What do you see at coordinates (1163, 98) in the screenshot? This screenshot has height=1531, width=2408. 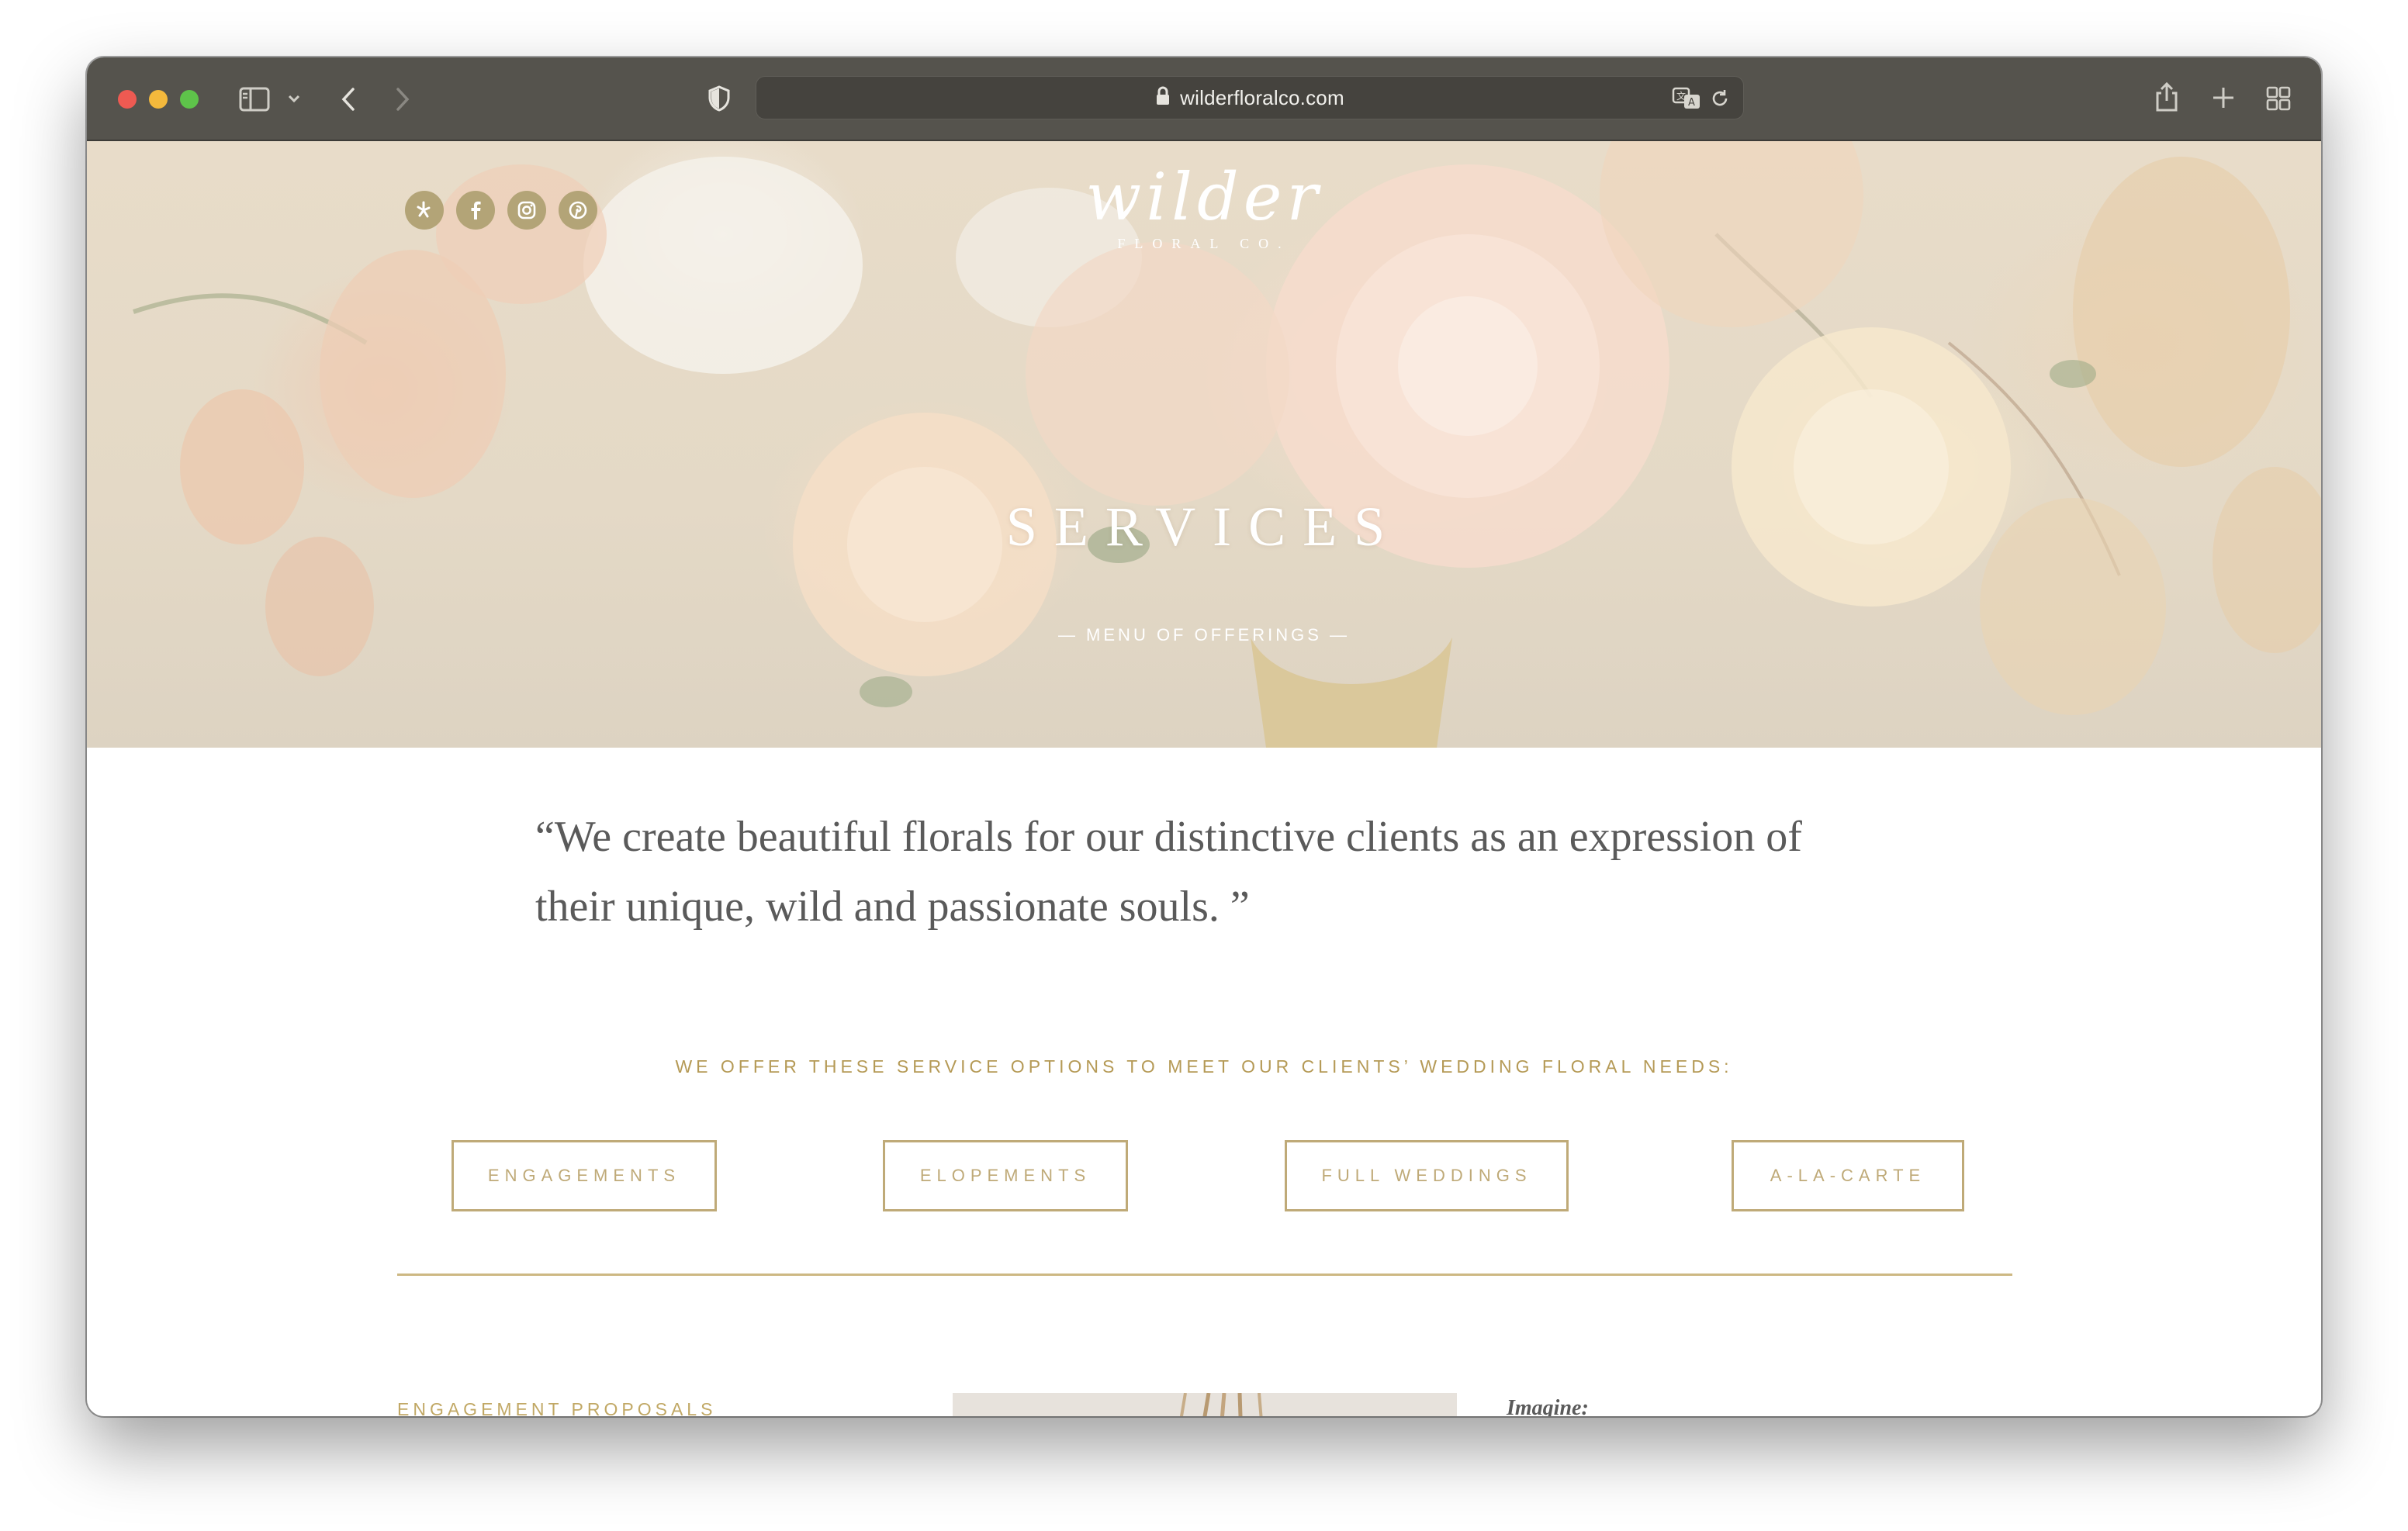 I see `lock-icon` at bounding box center [1163, 98].